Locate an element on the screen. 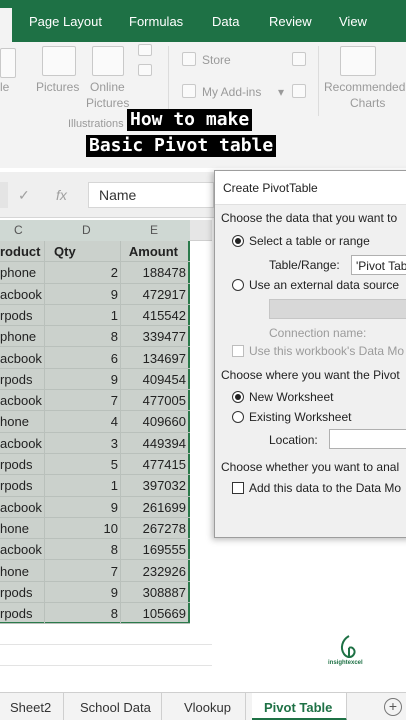 This screenshot has width=406, height=720. recommended-charts-label-2: Charts is located at coordinates (367, 103).